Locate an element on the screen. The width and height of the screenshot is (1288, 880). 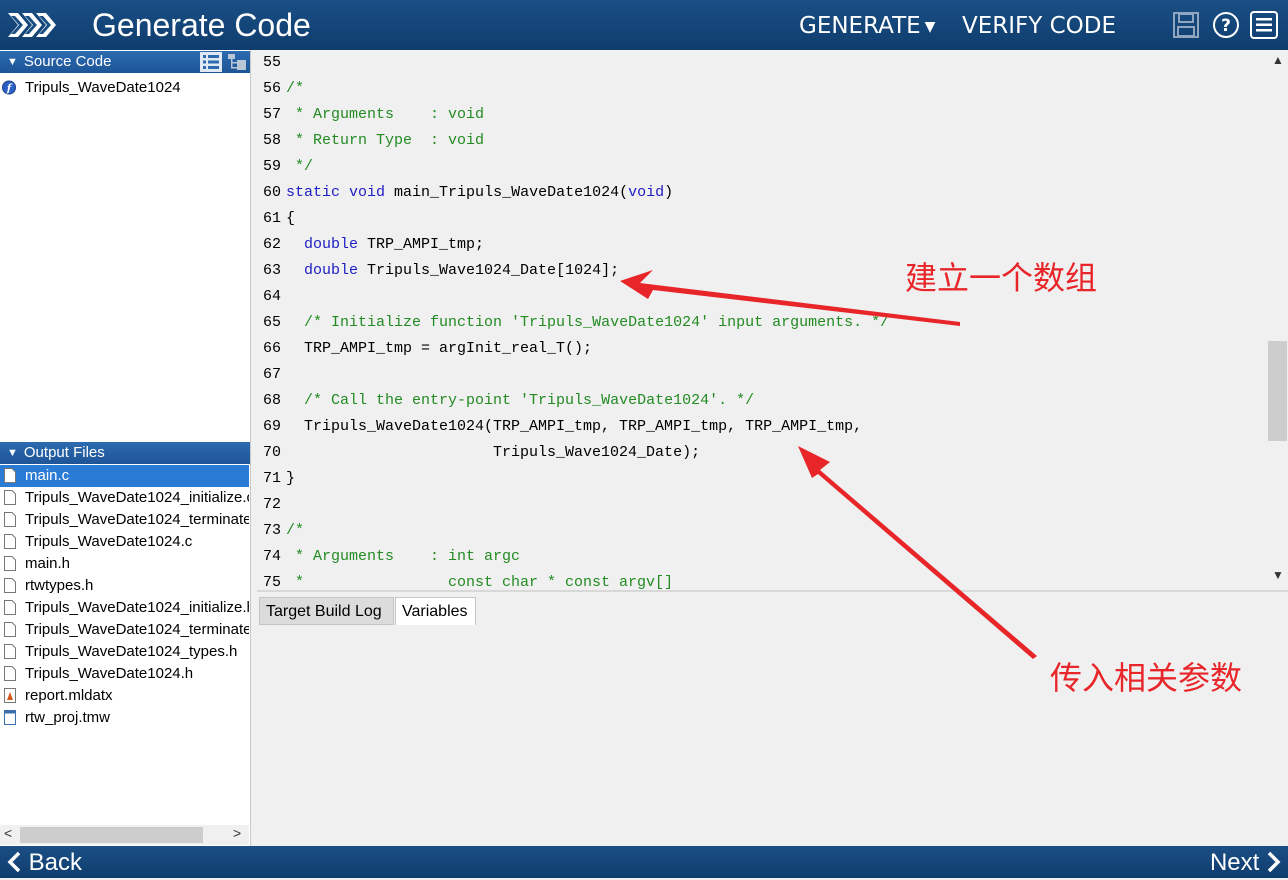
next-label: Next is located at coordinates (1234, 862).